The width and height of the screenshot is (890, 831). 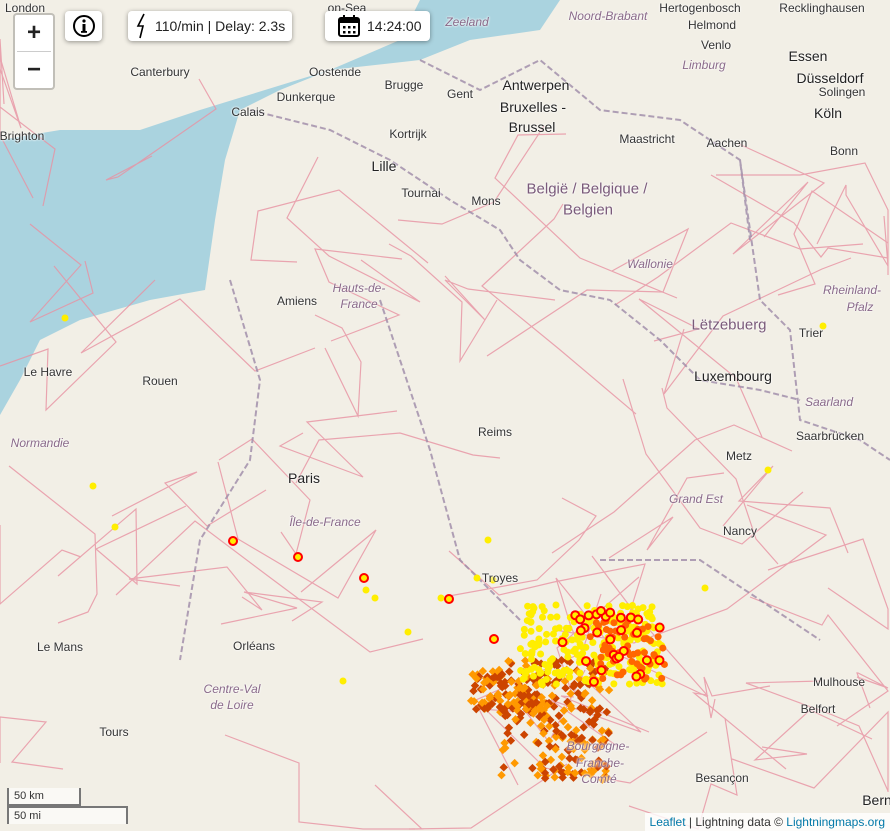 I want to click on place-label: Oostende, so click(x=335, y=72).